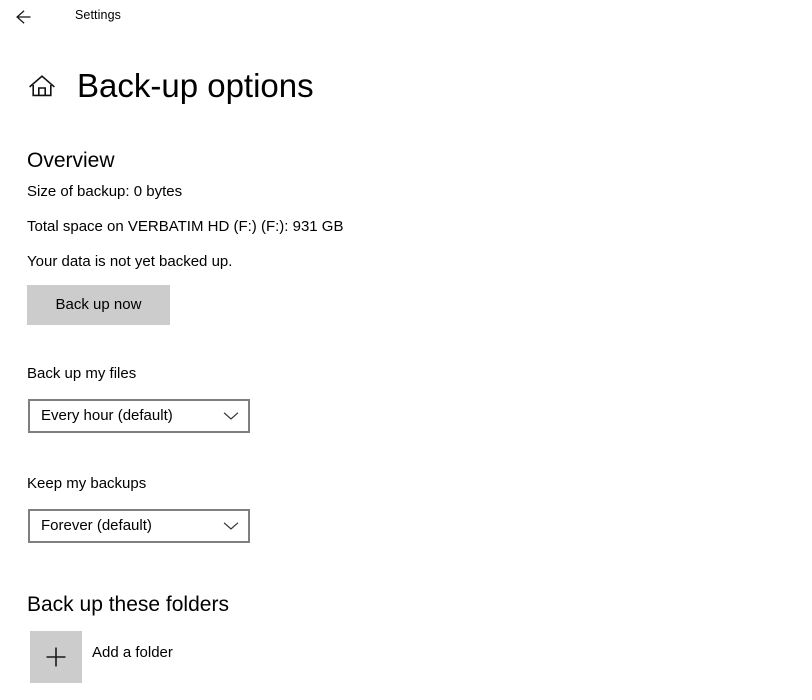  I want to click on backup-frequency-dropdown: Every hour (default), so click(139, 416).